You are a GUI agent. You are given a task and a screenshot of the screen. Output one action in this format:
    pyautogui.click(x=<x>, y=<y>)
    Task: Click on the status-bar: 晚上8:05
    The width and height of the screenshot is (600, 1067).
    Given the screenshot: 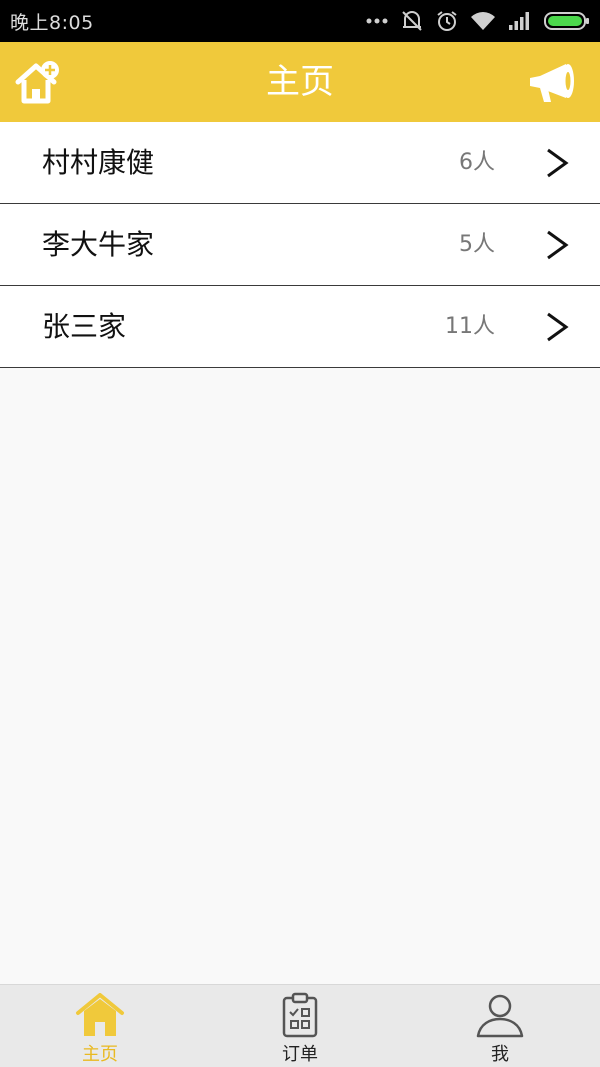 What is the action you would take?
    pyautogui.click(x=300, y=21)
    